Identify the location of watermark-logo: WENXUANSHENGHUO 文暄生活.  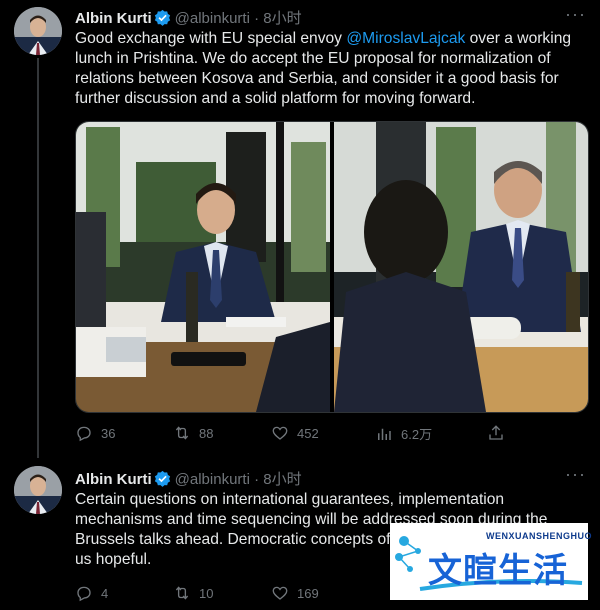
(491, 561).